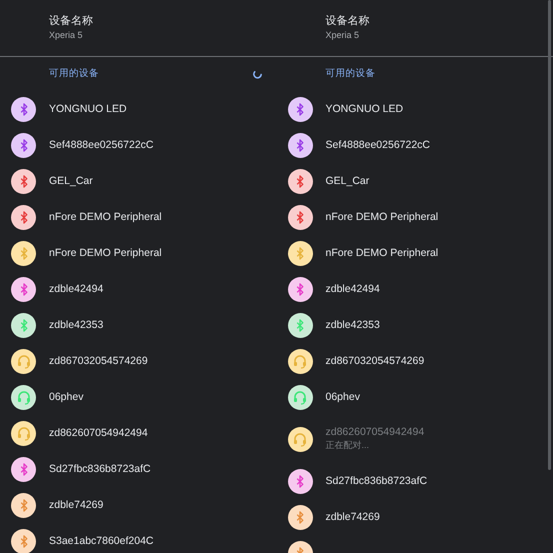  I want to click on device-list-item: S3ae1abc7860ef204C, so click(138, 538).